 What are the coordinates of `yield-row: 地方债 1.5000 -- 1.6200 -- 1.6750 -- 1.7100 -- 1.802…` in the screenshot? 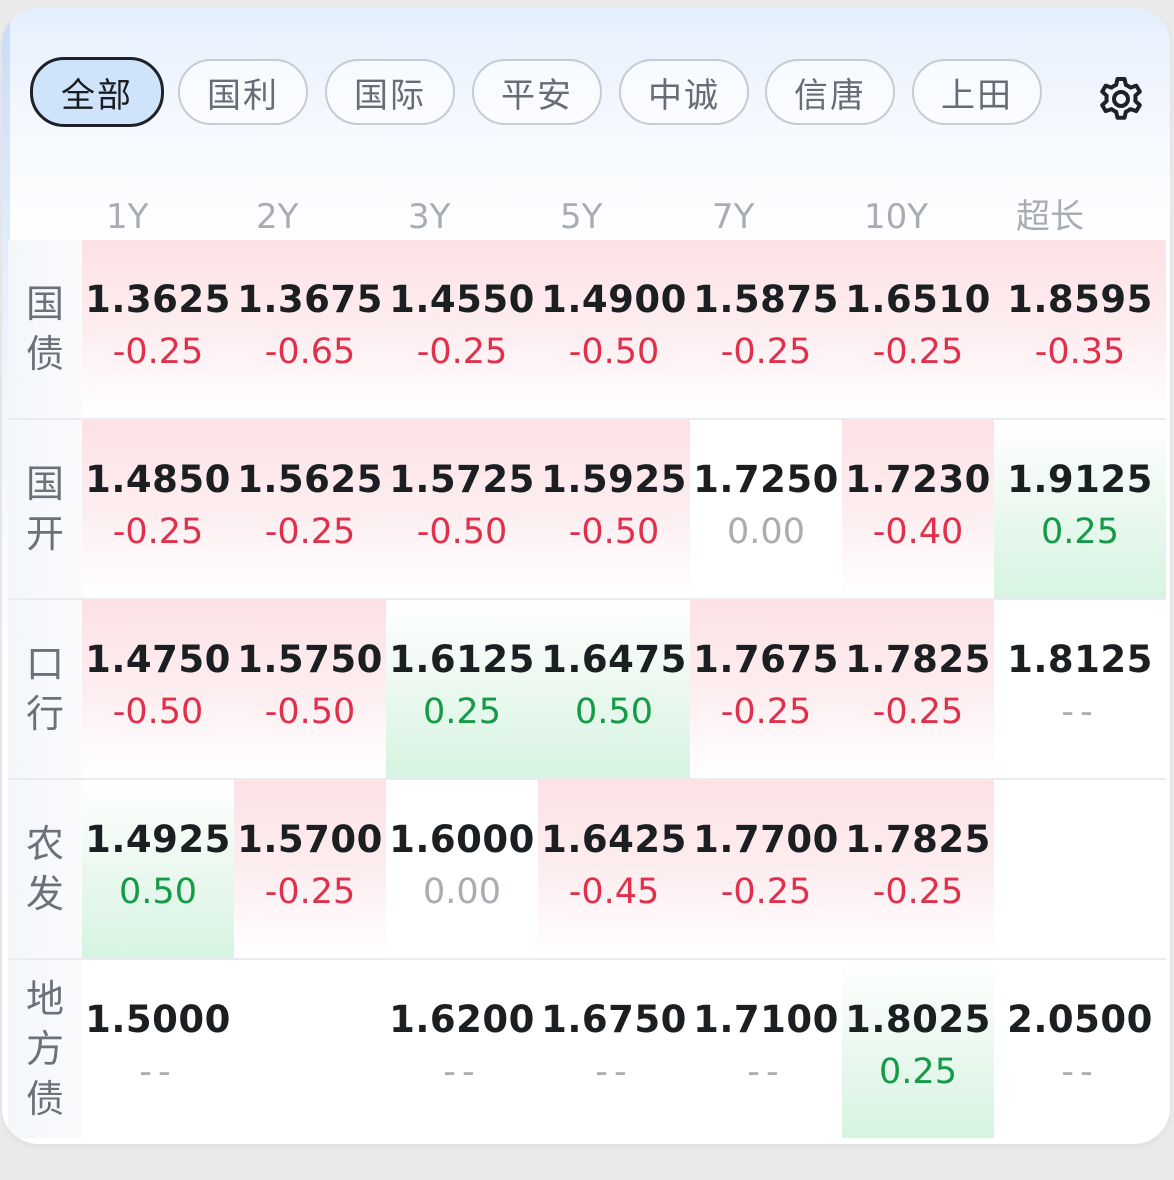 It's located at (587, 1049).